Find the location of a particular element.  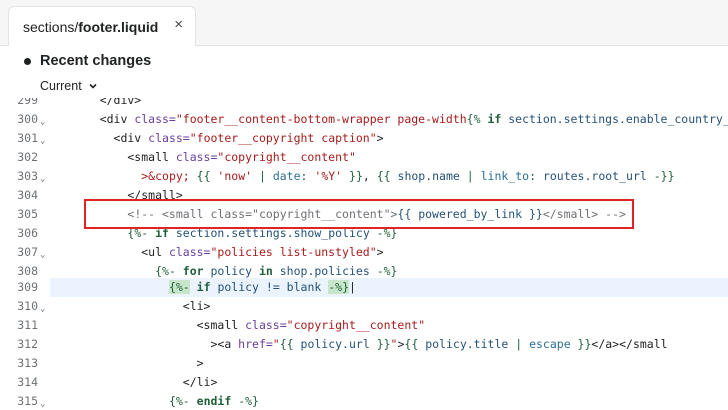

line-number: 299 is located at coordinates (27, 102).